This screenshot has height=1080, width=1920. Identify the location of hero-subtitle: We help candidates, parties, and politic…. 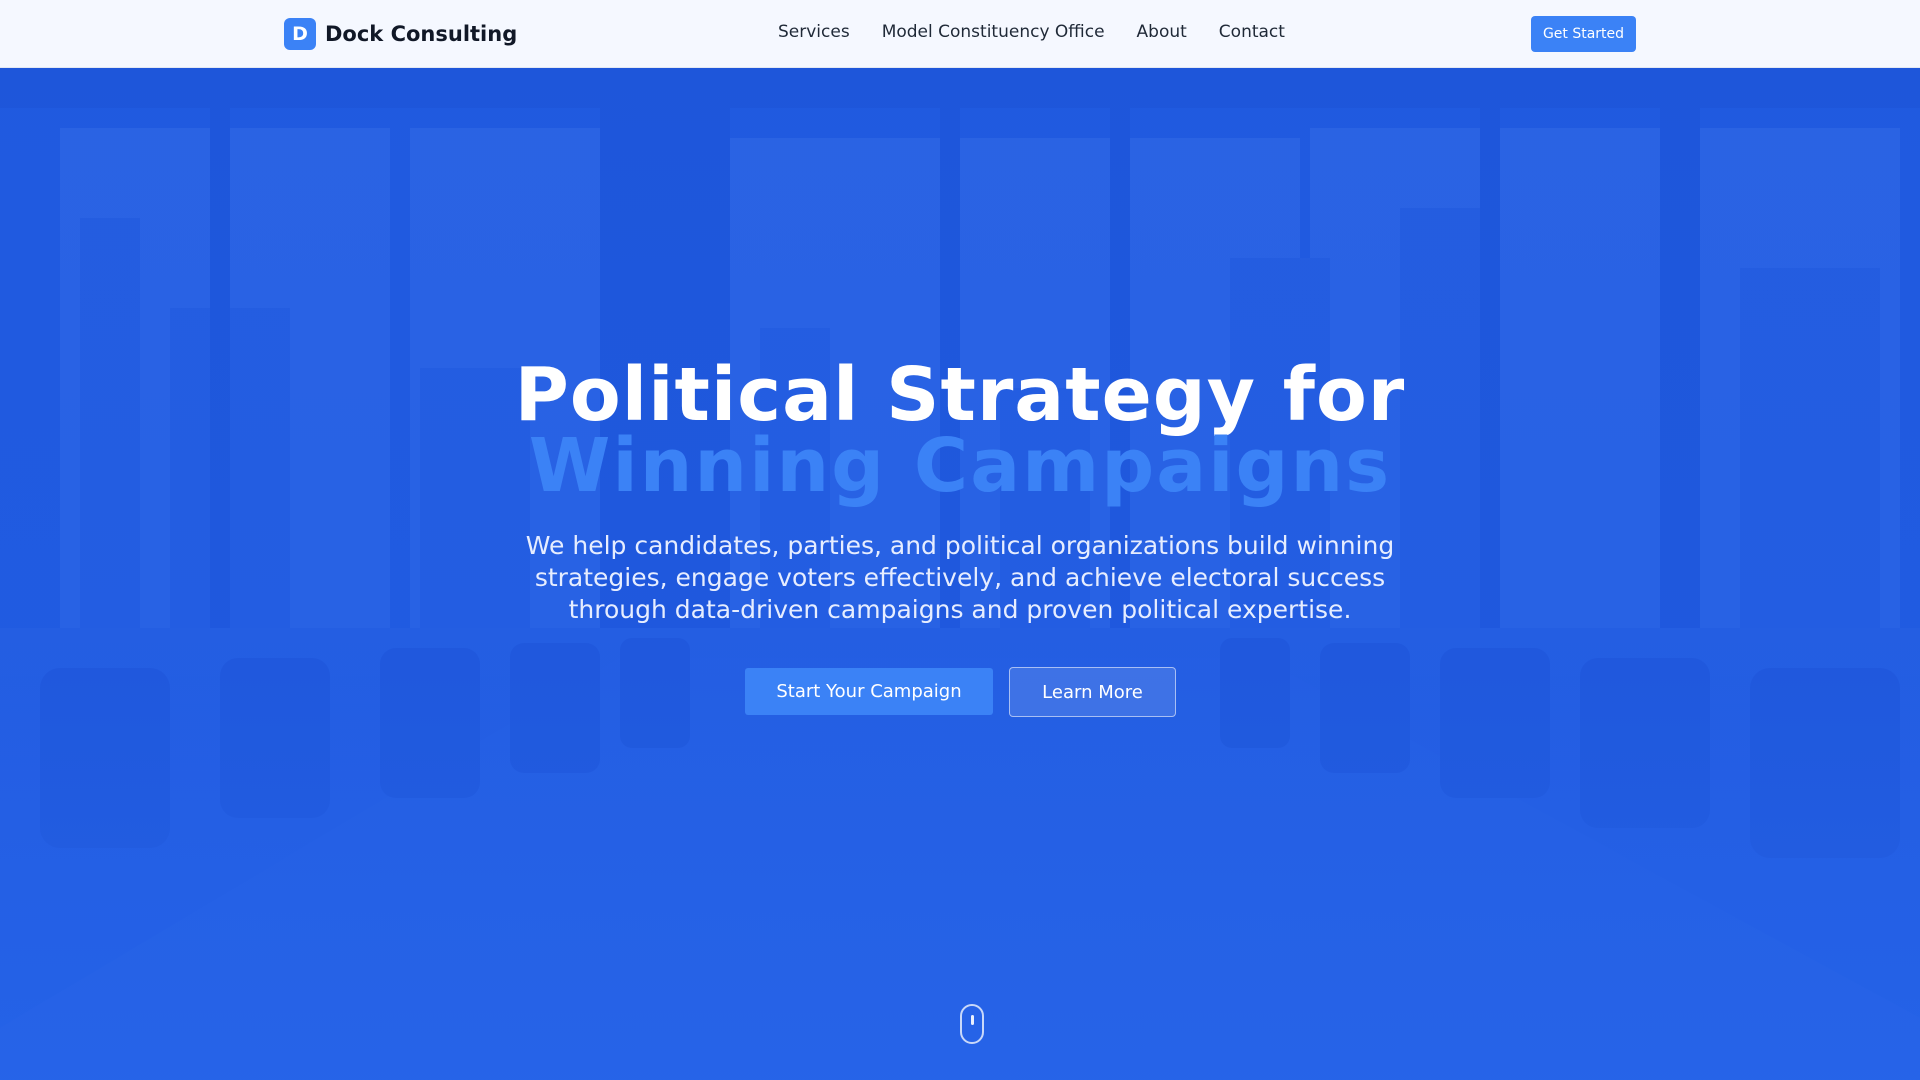
(960, 577).